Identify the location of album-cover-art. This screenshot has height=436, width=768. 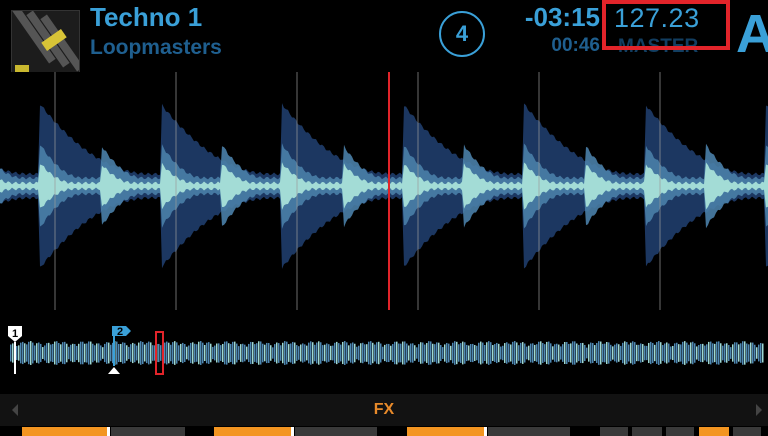
(45, 44).